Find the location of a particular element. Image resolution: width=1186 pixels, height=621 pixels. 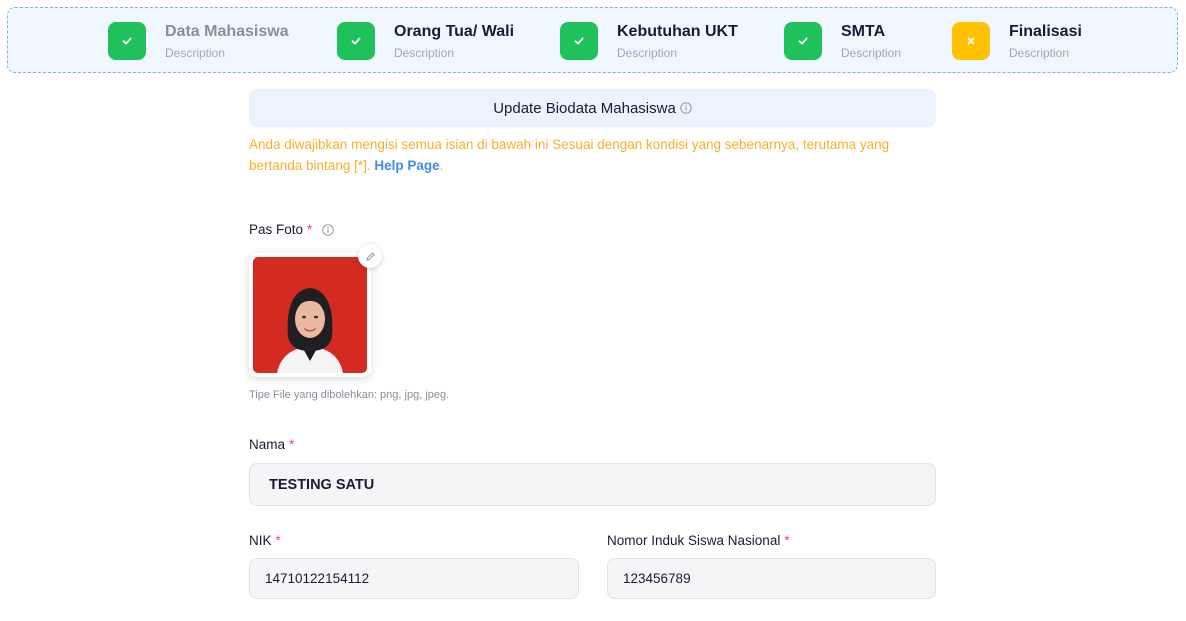

help-page-link: Help Page is located at coordinates (406, 165).